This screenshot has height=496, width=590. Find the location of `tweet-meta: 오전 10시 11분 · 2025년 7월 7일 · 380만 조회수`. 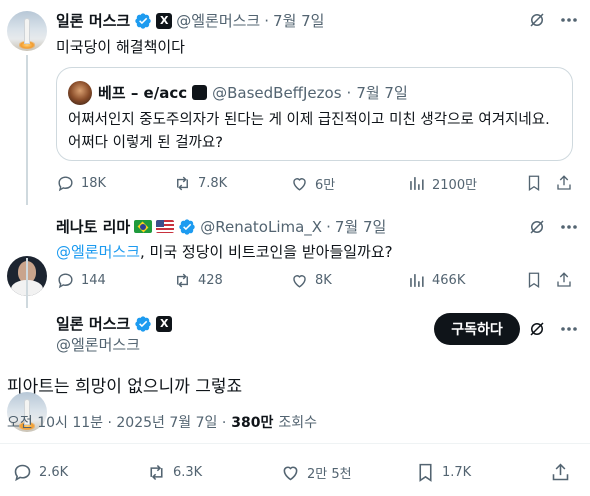

tweet-meta: 오전 10시 11분 · 2025년 7월 7일 · 380만 조회수 is located at coordinates (162, 422).